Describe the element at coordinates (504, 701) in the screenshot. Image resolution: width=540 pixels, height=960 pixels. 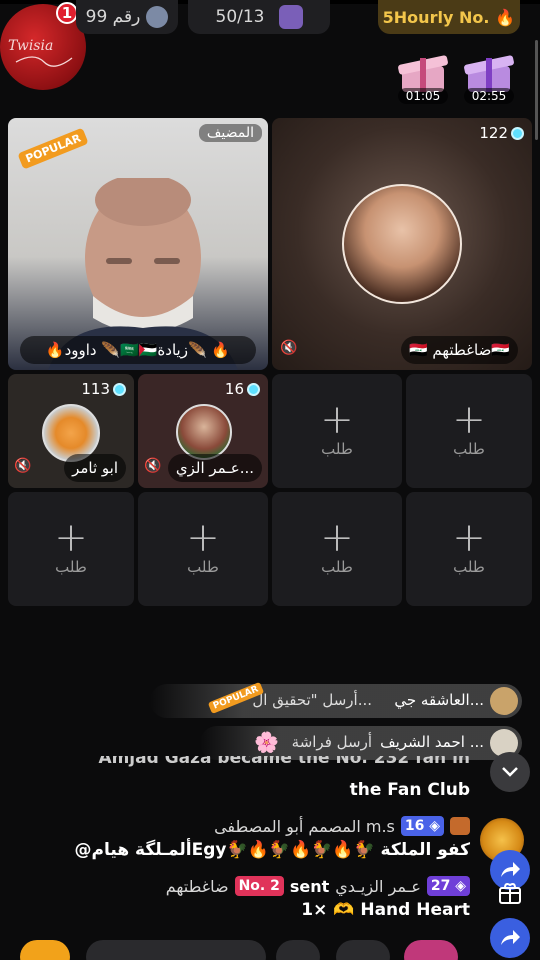
I see `notice-1-avatar` at that location.